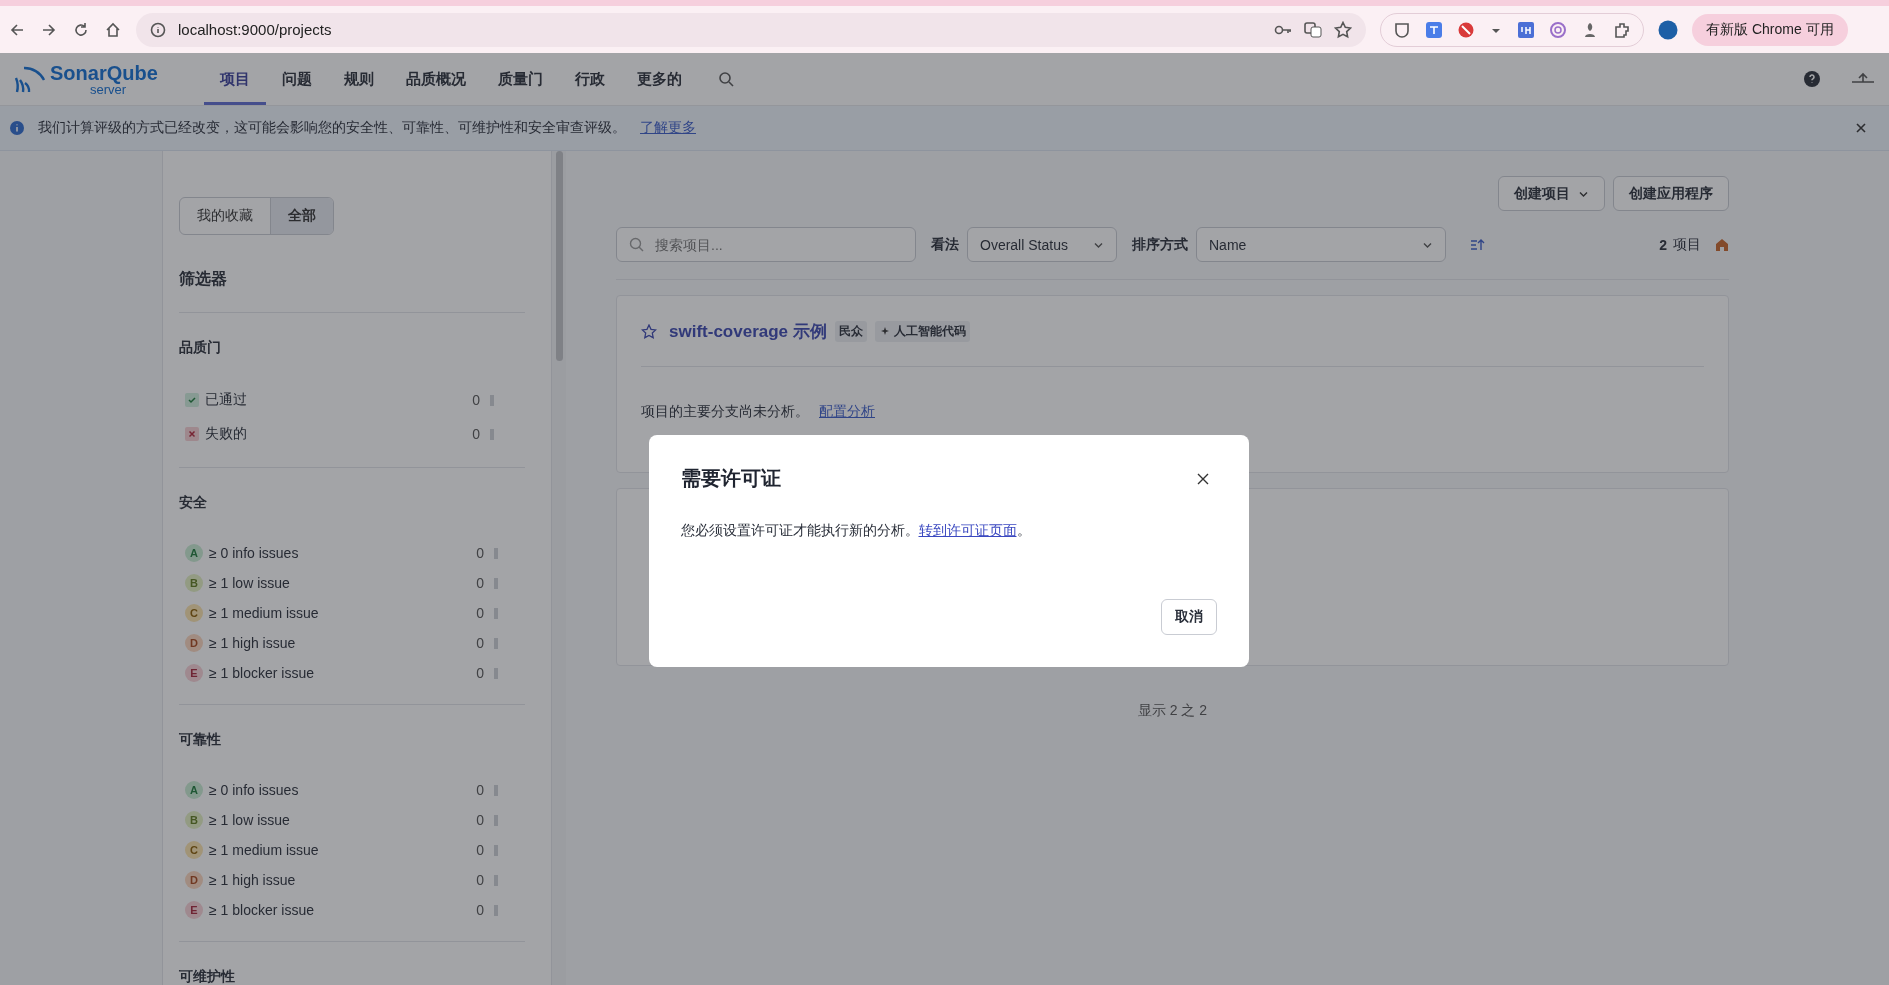 The width and height of the screenshot is (1889, 985). Describe the element at coordinates (649, 331) in the screenshot. I see `favorite-star-icon` at that location.